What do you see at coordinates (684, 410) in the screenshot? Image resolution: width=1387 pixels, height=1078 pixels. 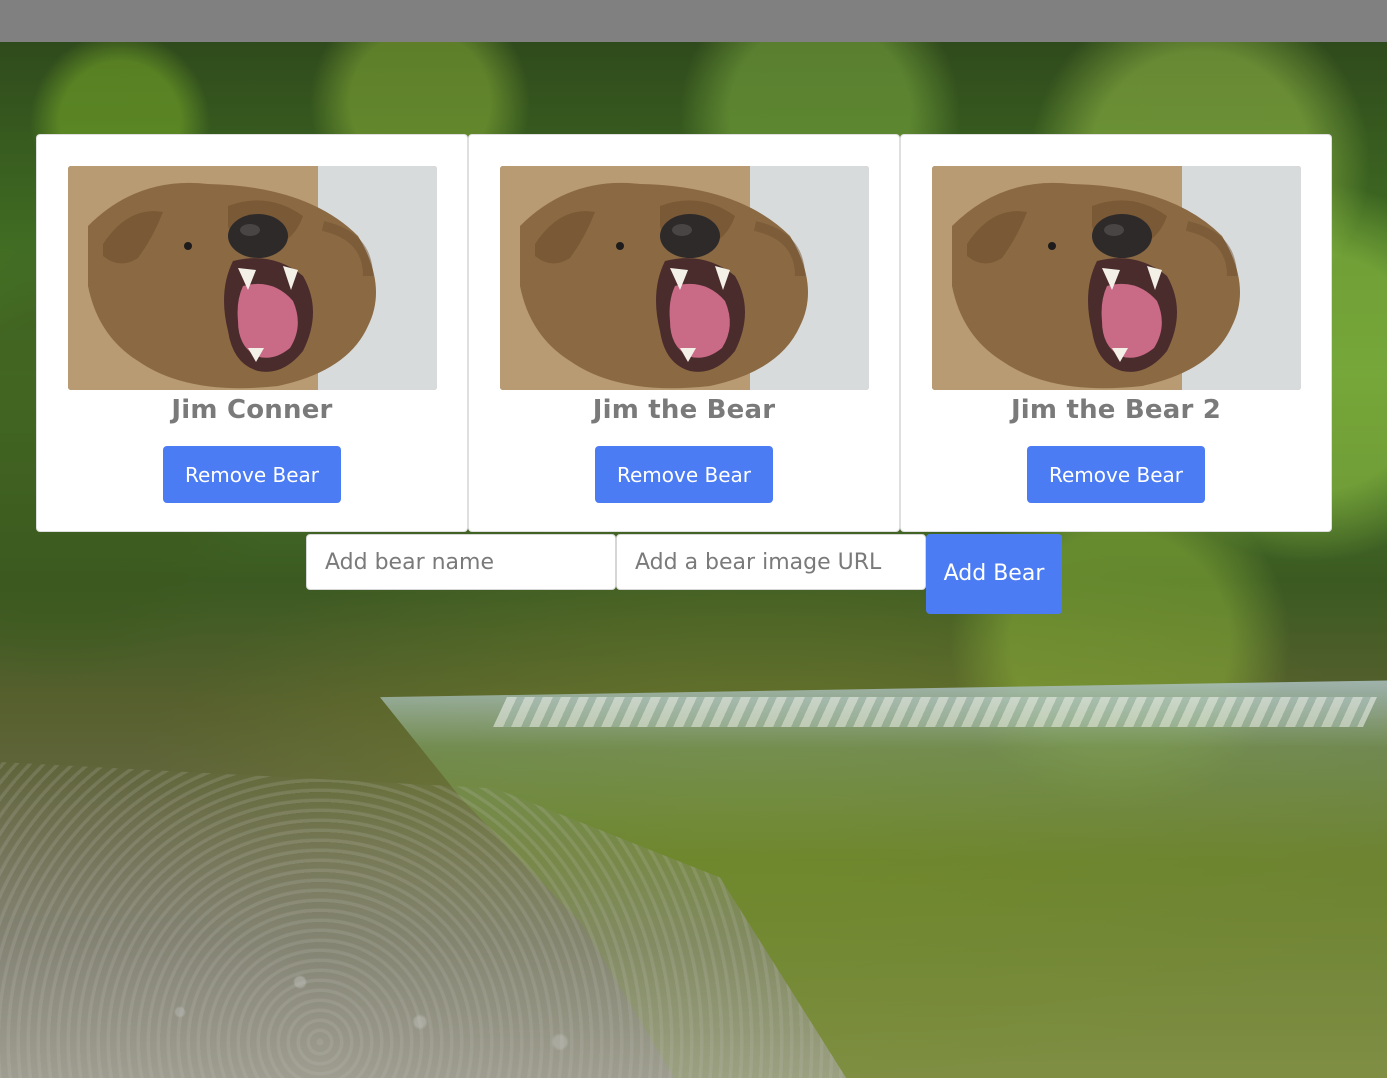 I see `bear-name: Jim the Bear` at bounding box center [684, 410].